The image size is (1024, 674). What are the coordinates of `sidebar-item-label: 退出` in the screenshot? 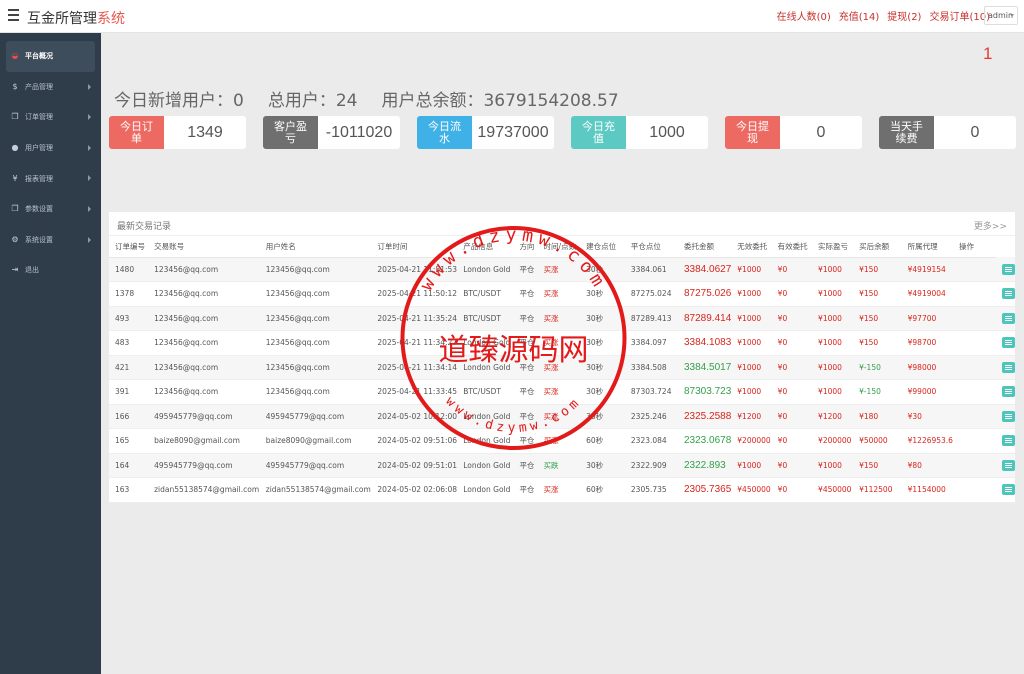 It's located at (32, 270).